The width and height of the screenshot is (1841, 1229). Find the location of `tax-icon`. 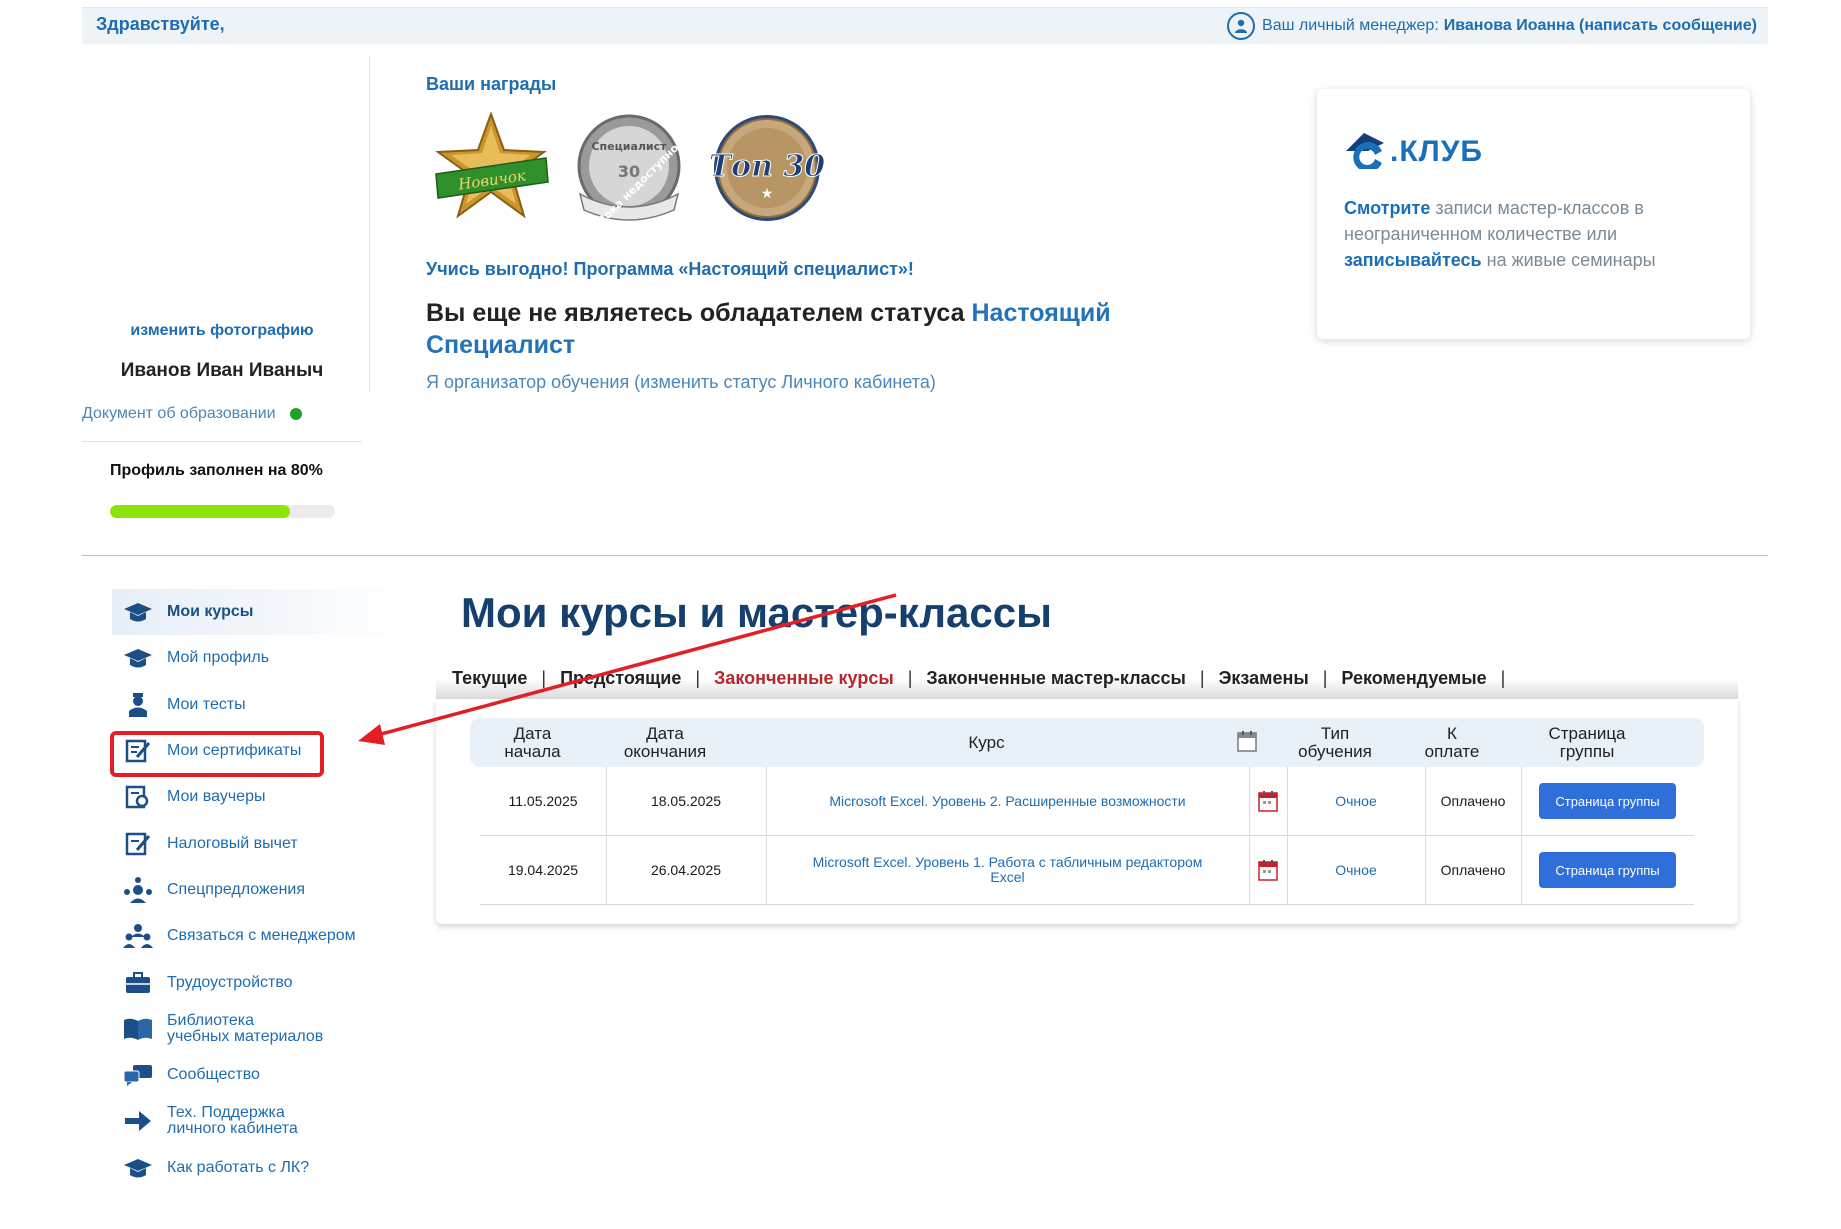

tax-icon is located at coordinates (138, 844).